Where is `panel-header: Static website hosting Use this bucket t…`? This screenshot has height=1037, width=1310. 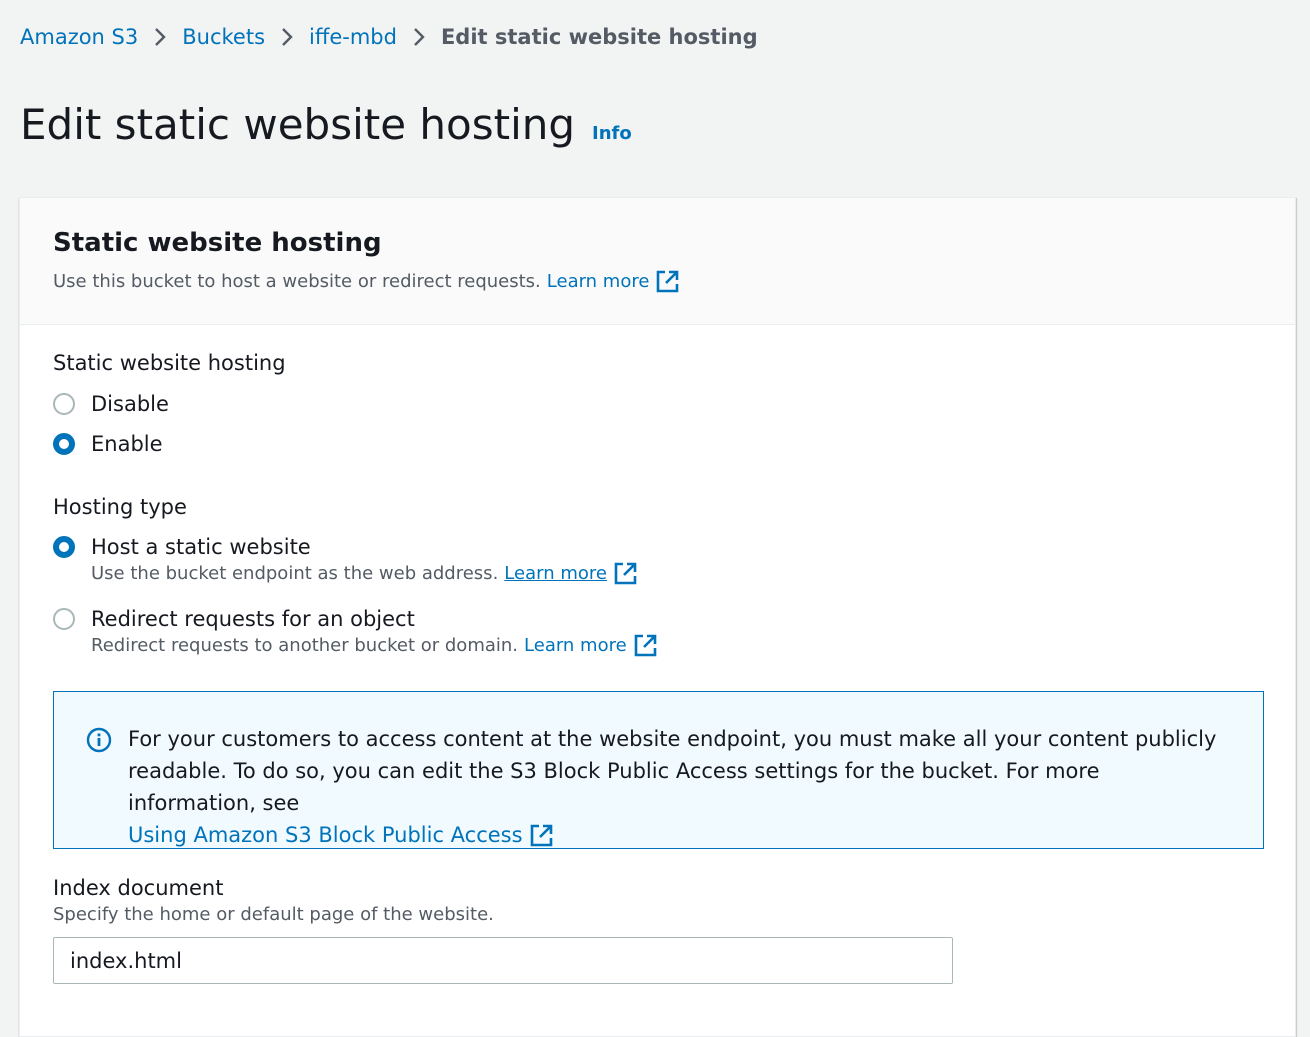 panel-header: Static website hosting Use this bucket t… is located at coordinates (657, 261).